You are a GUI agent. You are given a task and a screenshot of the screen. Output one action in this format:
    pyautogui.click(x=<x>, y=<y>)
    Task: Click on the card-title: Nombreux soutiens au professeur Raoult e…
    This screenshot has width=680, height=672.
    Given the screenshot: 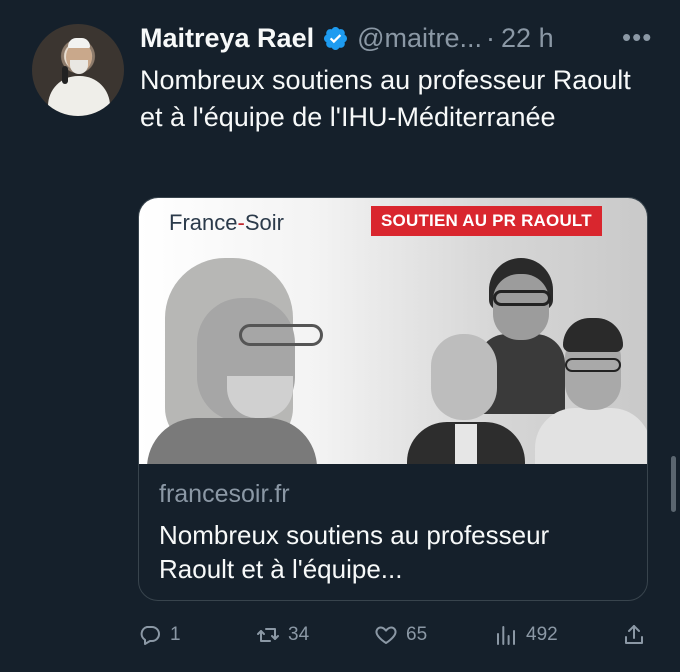 What is the action you would take?
    pyautogui.click(x=354, y=552)
    